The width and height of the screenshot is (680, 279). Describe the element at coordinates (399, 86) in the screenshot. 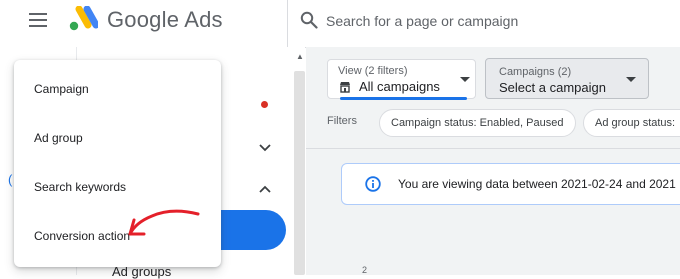

I see `view-filter-value: All campaigns` at that location.